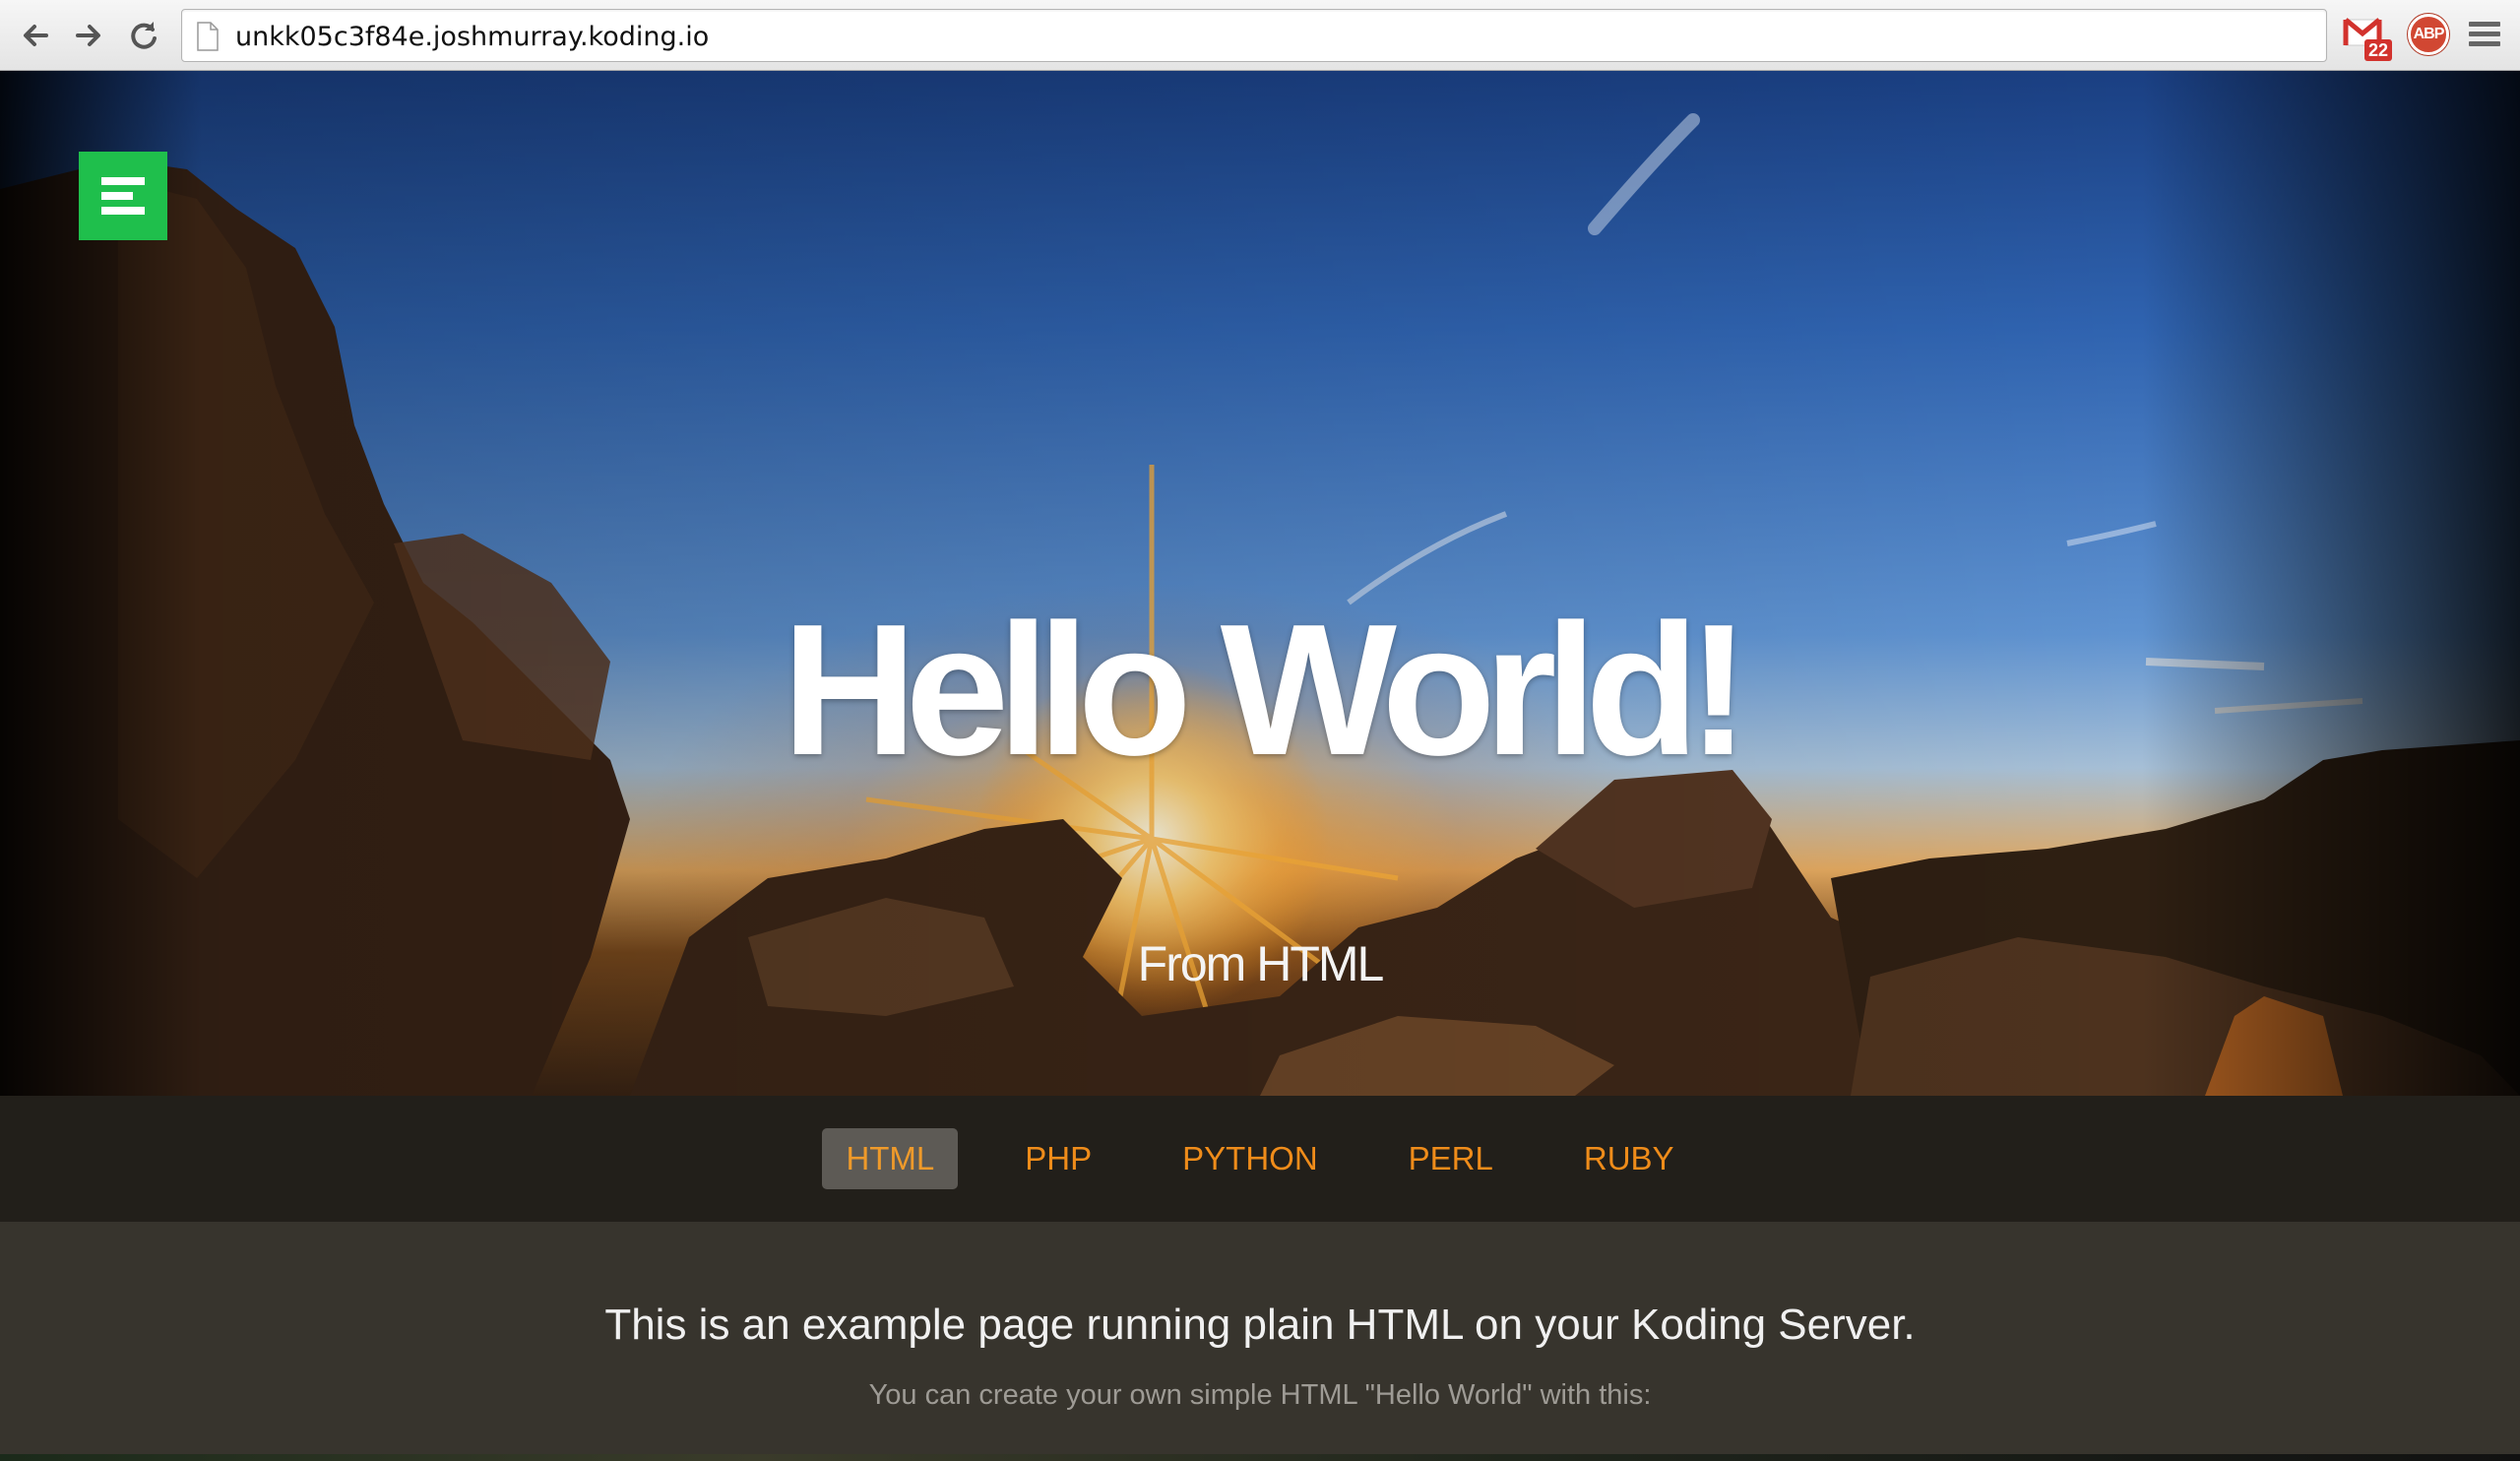 This screenshot has width=2520, height=1461. I want to click on url-text: unkk05c3f84e.joshmurray.koding.io, so click(472, 37).